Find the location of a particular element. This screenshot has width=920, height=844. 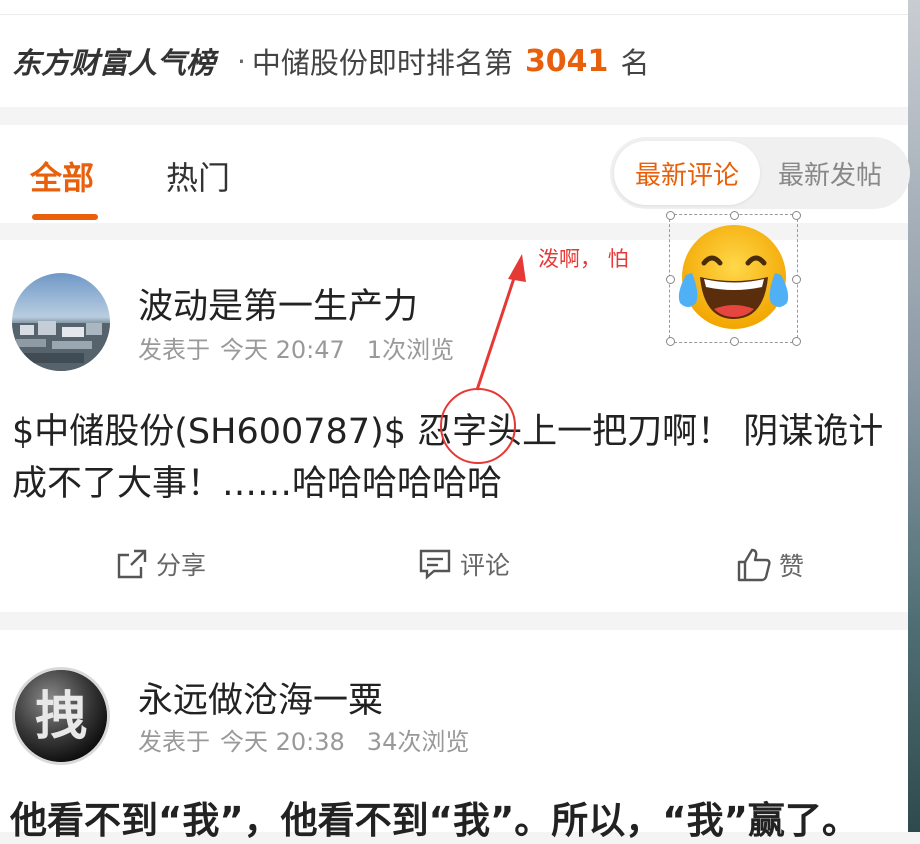

sort-toggle: 最新评论 最新发帖 is located at coordinates (760, 173).